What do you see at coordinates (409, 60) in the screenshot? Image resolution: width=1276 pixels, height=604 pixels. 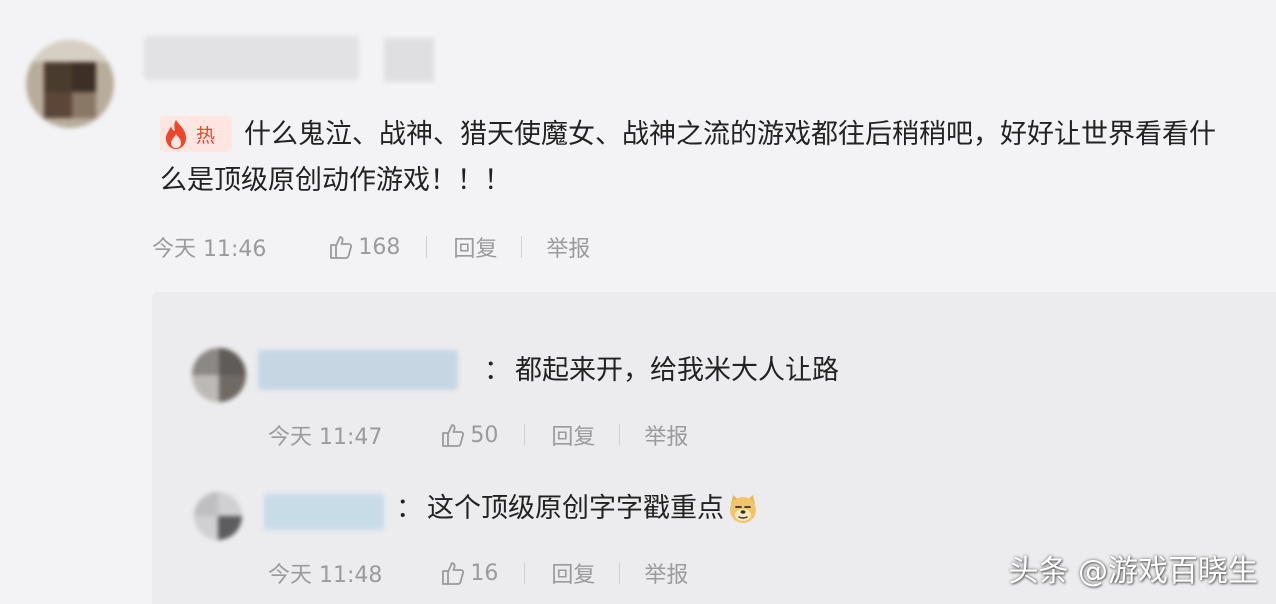 I see `user-badge-blurred` at bounding box center [409, 60].